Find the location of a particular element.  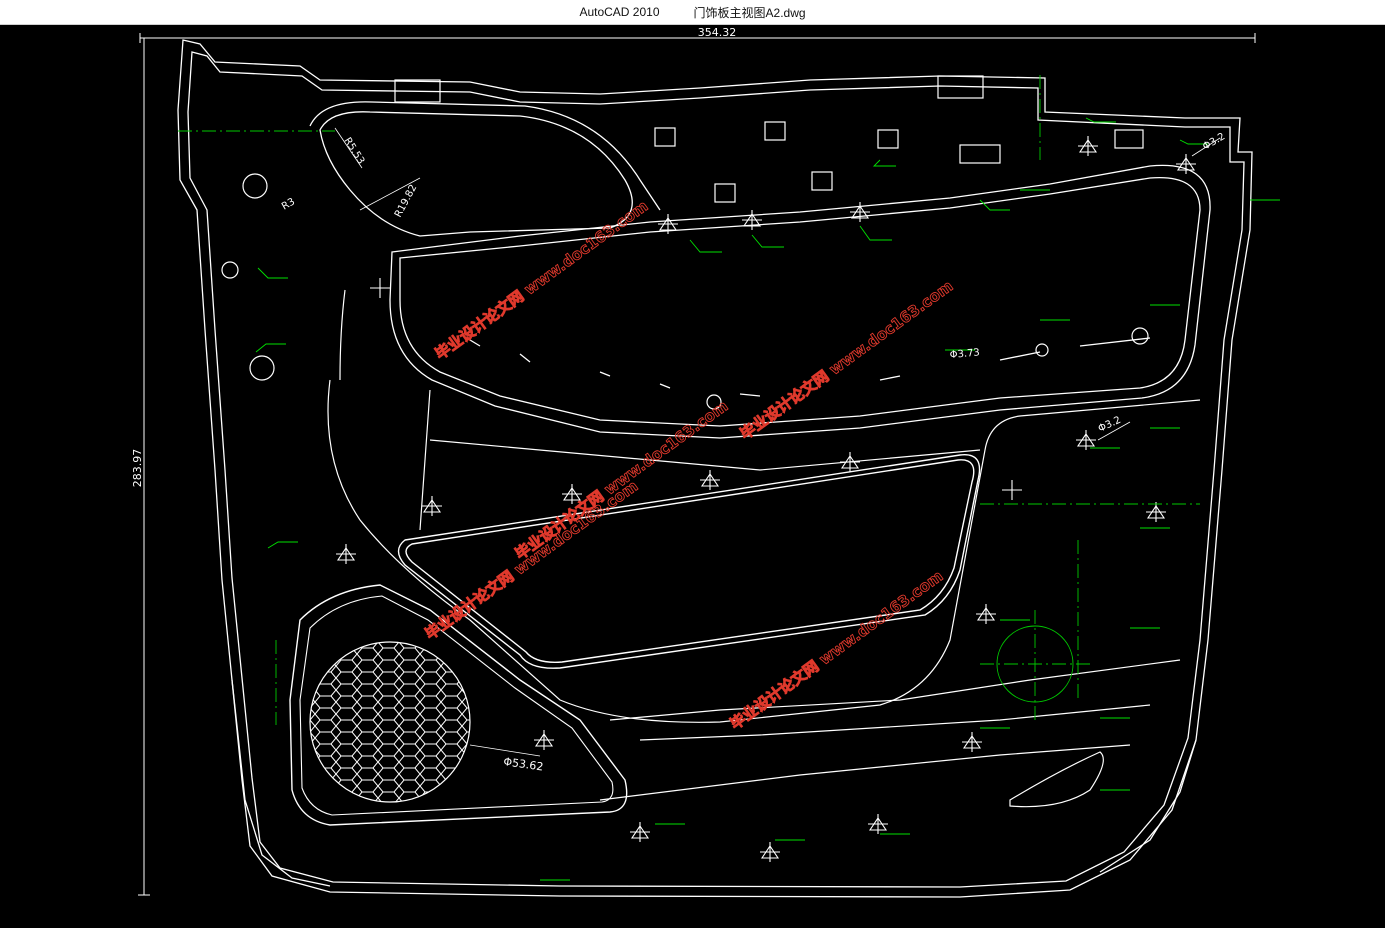

watermark-2: 毕业设计论文网 www.doc163.com is located at coordinates (847, 360).